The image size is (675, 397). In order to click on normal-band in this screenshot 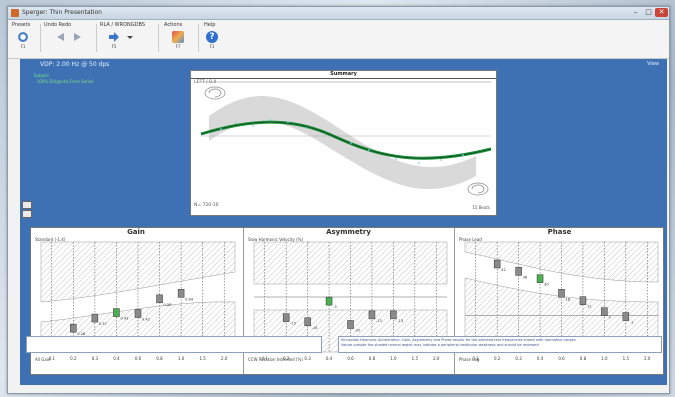, I will do `click(342, 143)`.